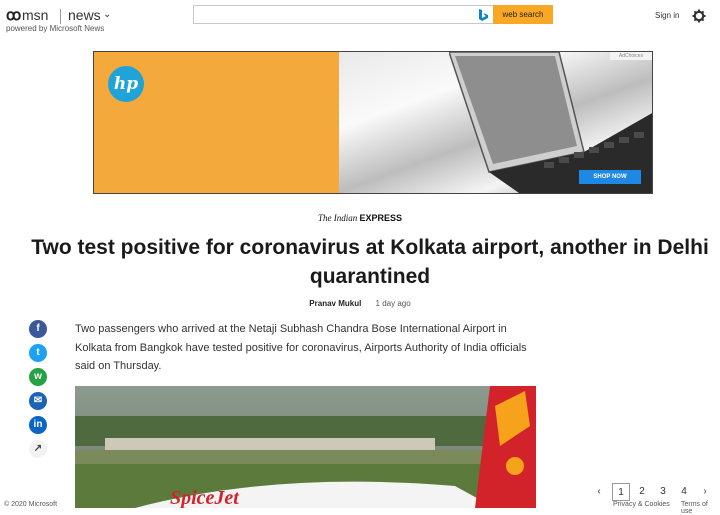  What do you see at coordinates (684, 492) in the screenshot?
I see `page-4-button: 4` at bounding box center [684, 492].